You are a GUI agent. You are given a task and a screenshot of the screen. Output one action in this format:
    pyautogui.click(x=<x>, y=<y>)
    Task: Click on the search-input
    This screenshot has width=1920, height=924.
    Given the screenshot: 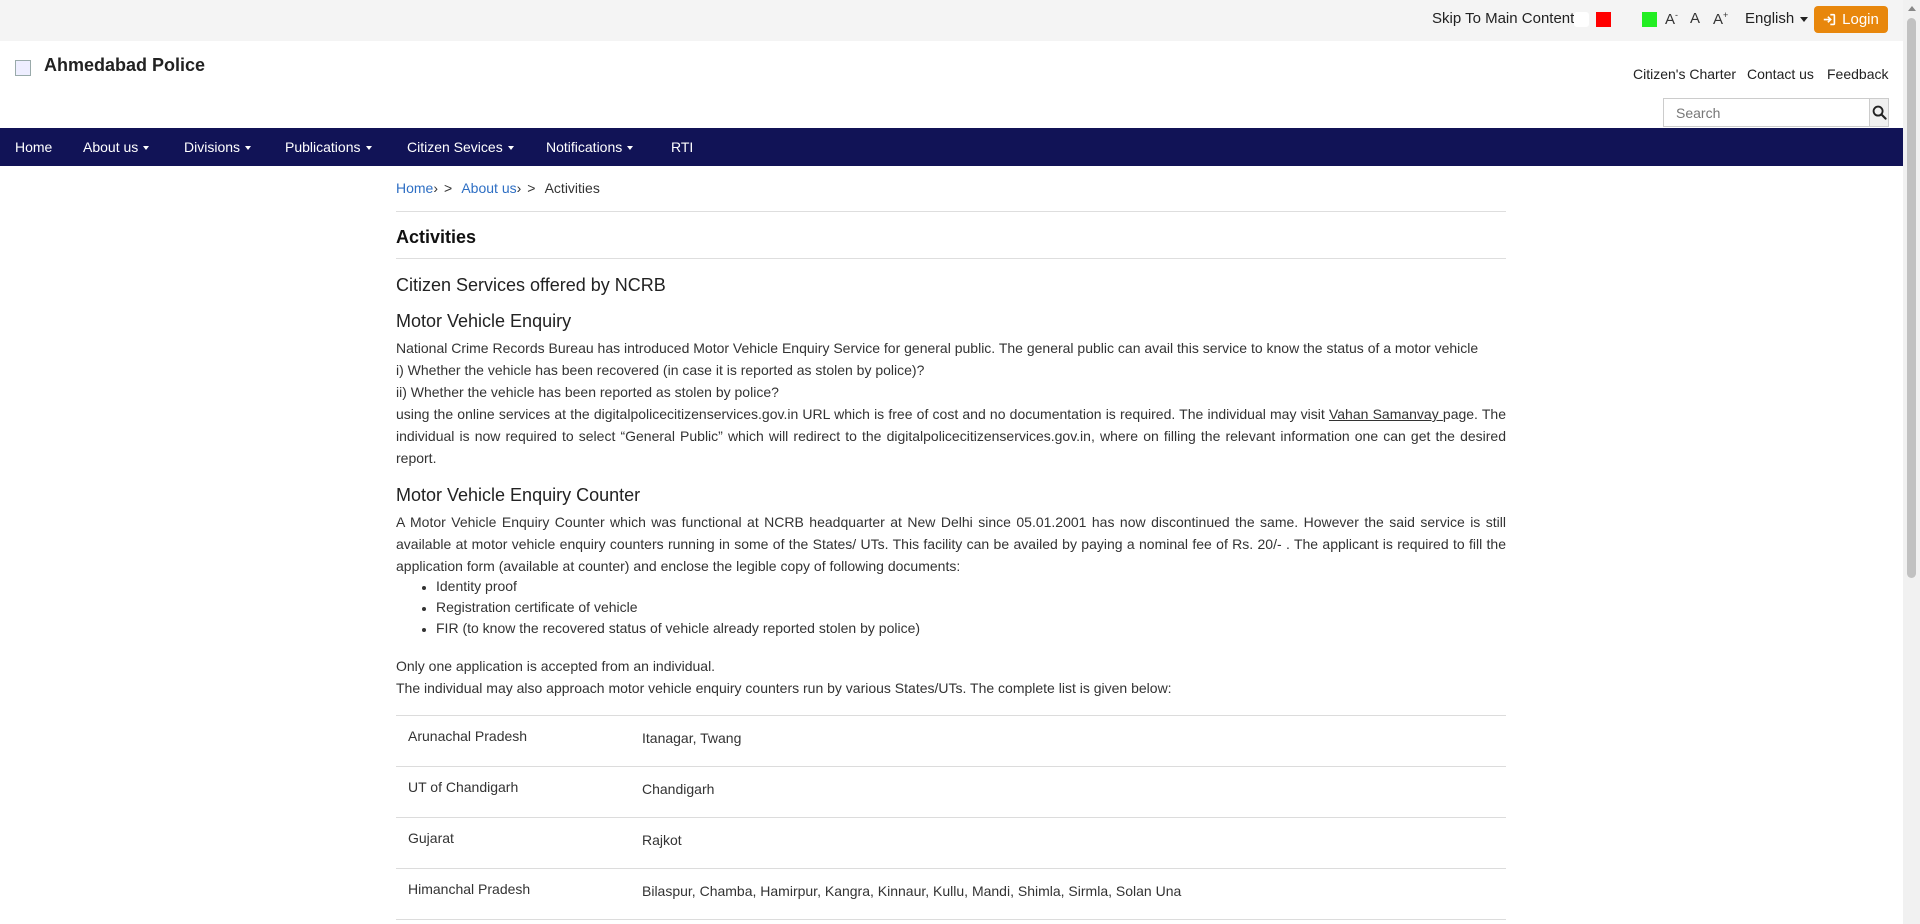 What is the action you would take?
    pyautogui.click(x=1766, y=112)
    